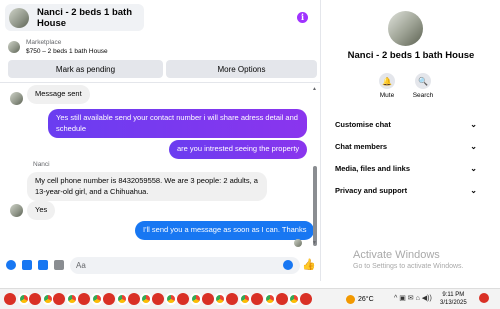 This screenshot has width=500, height=309. Describe the element at coordinates (59, 265) in the screenshot. I see `gif-icon` at that location.